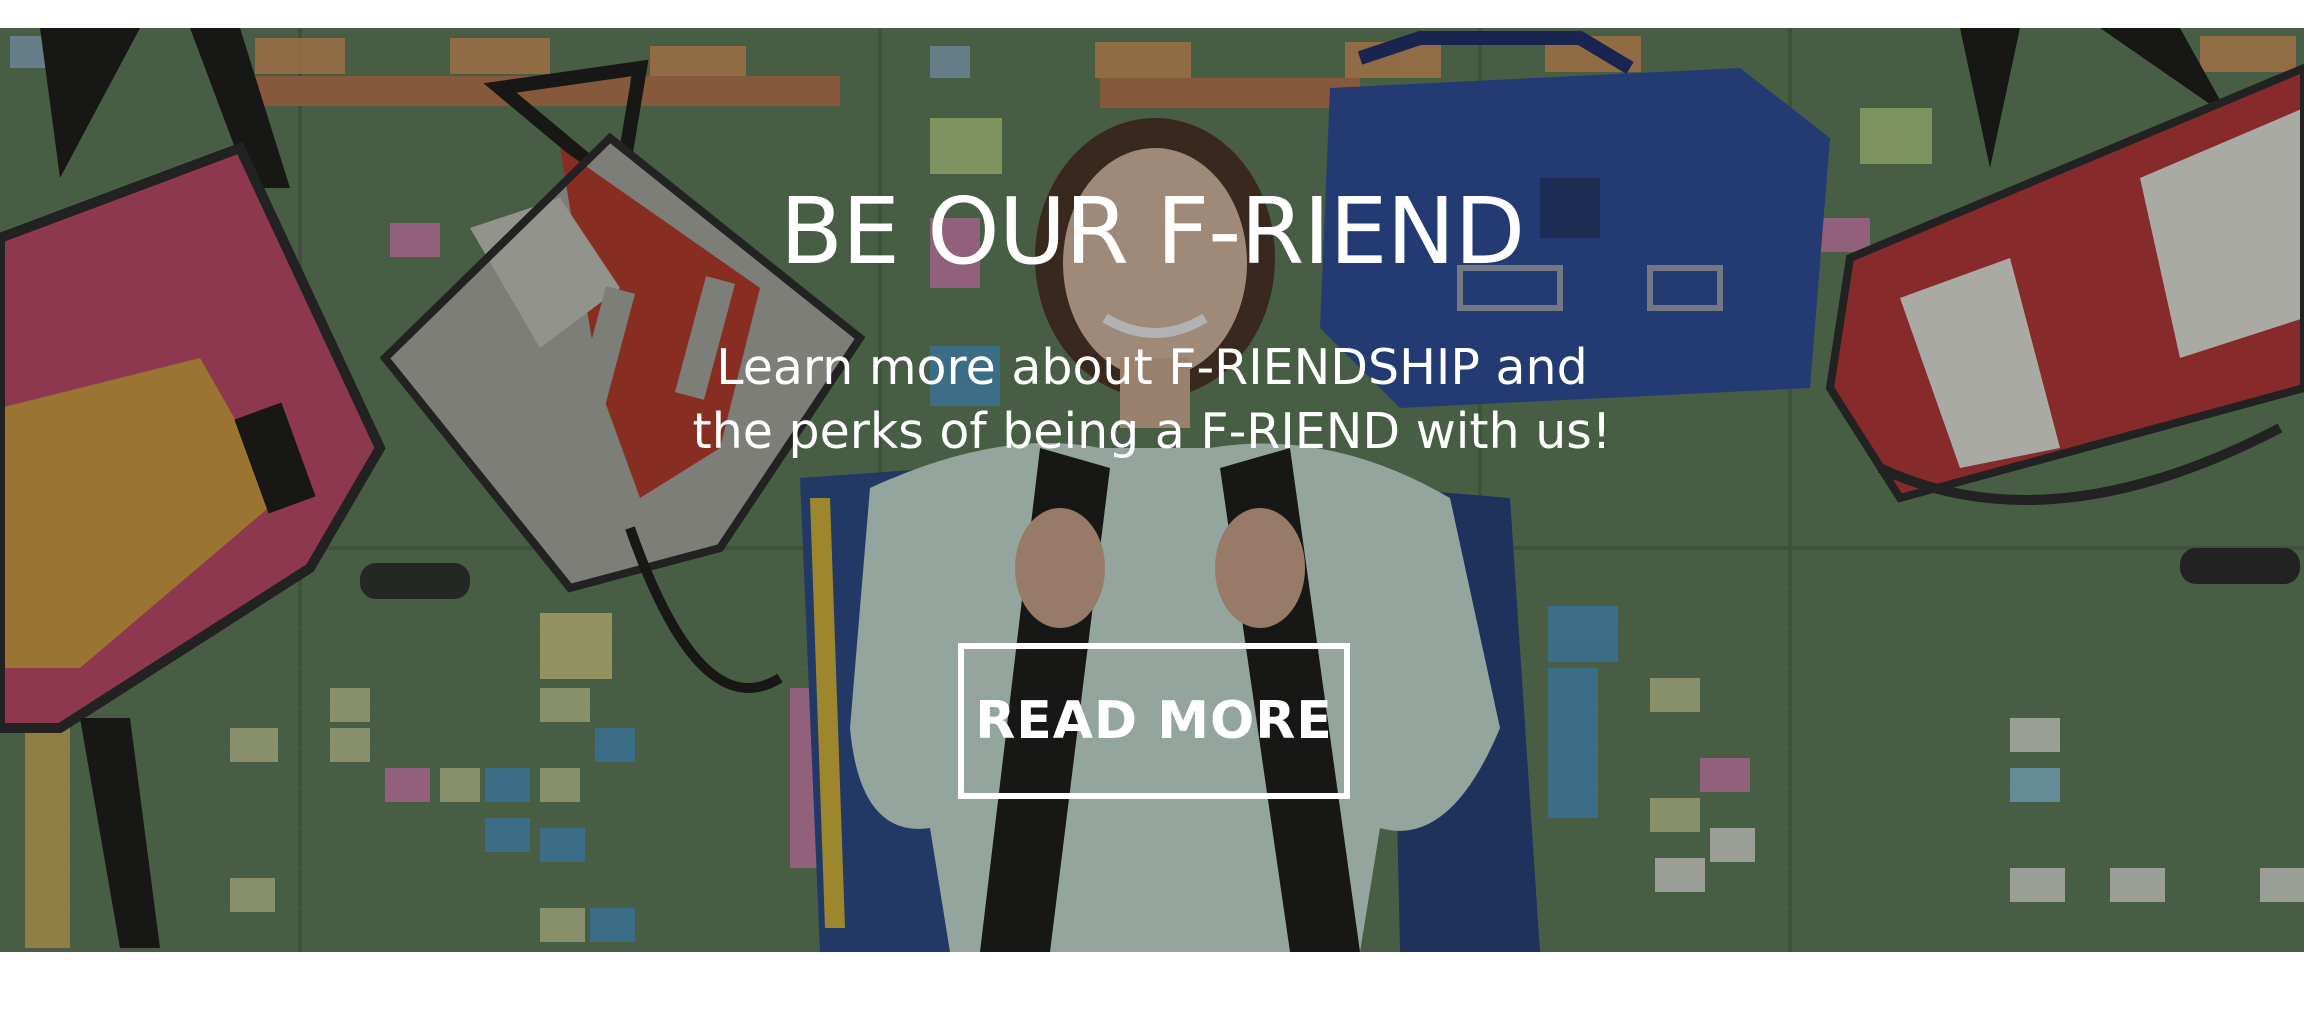  Describe the element at coordinates (1152, 231) in the screenshot. I see `hero-title: BE OUR F-RIEND` at that location.